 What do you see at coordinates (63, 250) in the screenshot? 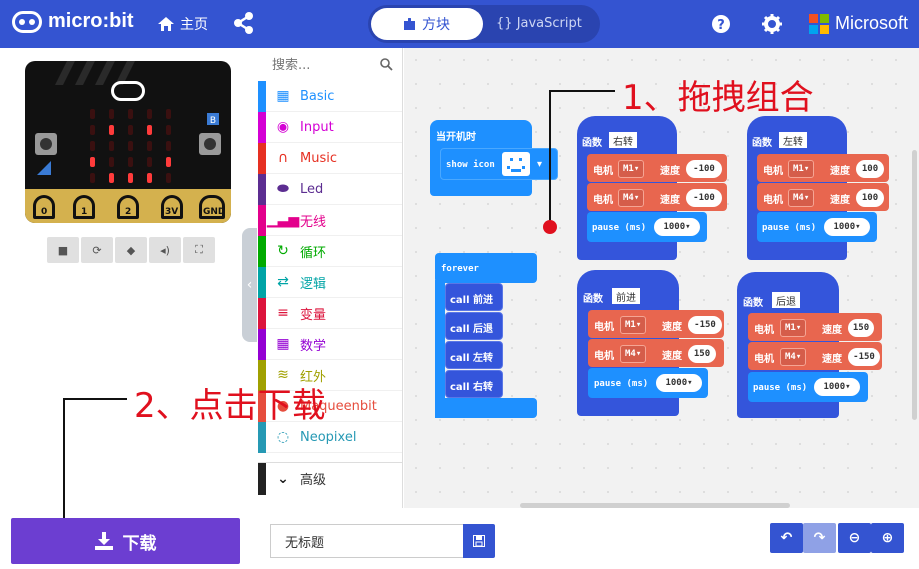
I see `stop-icon: ■` at bounding box center [63, 250].